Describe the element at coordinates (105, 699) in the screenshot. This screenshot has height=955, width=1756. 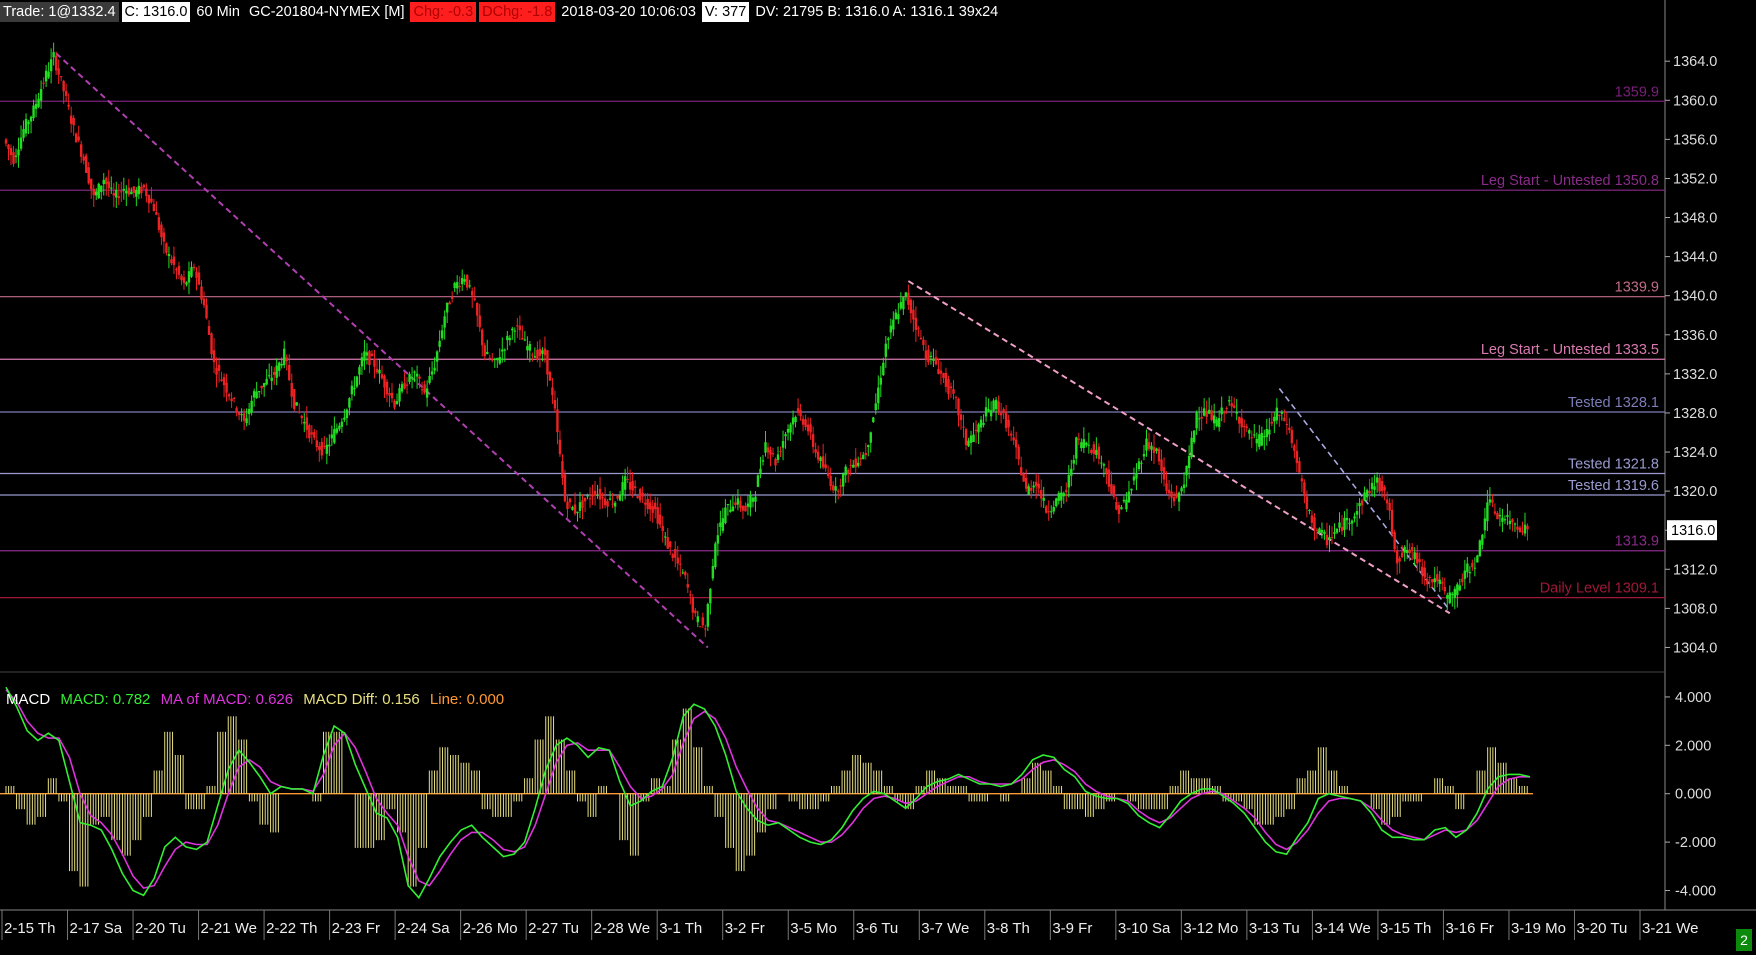
I see `macd-value: MACD: 0.782` at that location.